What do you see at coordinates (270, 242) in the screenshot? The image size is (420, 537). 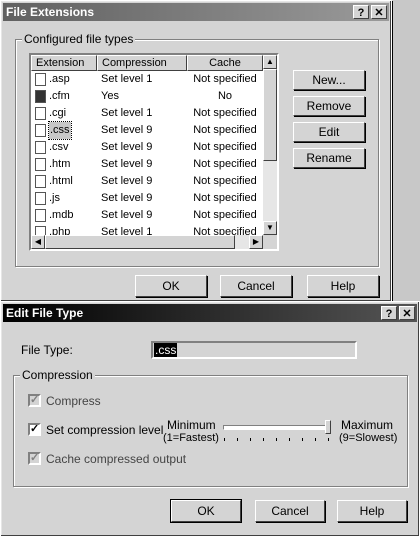 I see `scroll-corner` at bounding box center [270, 242].